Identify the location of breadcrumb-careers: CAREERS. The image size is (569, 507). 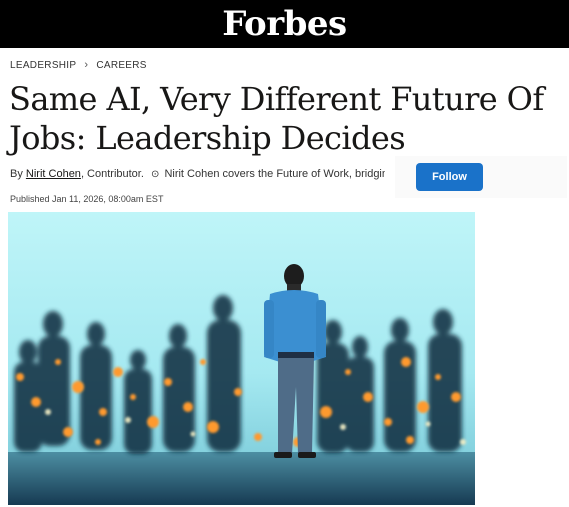
(121, 65).